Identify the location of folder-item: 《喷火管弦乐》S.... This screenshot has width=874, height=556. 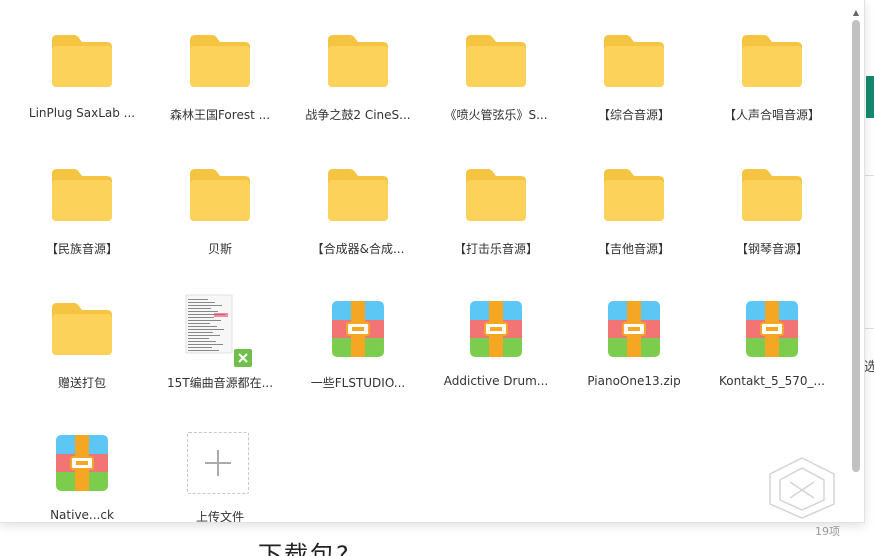
(496, 84).